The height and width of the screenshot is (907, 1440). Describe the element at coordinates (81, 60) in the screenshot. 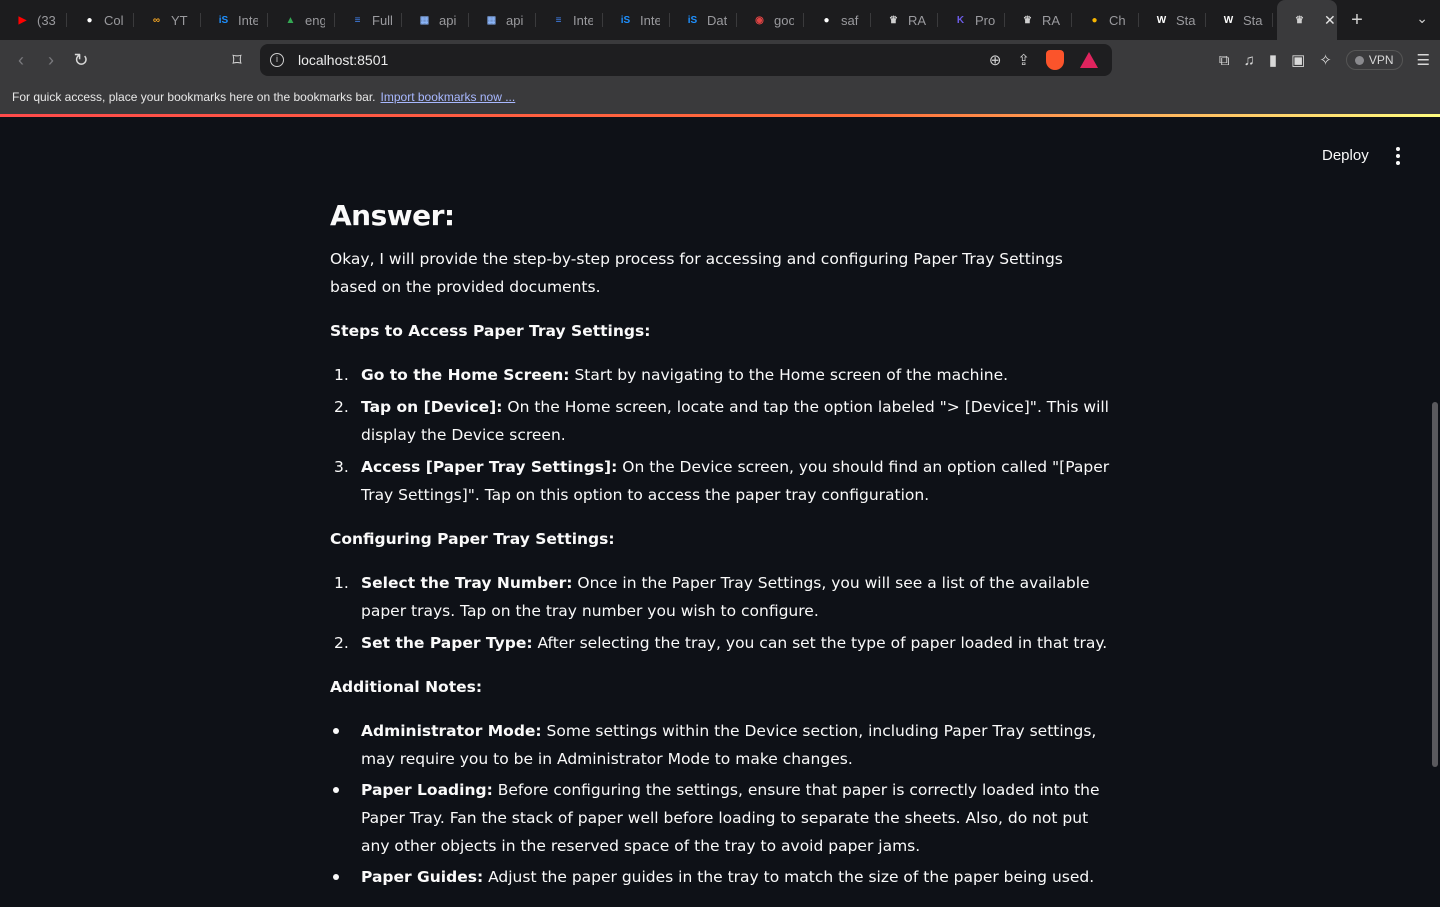

I see `reload-button: ↻` at that location.